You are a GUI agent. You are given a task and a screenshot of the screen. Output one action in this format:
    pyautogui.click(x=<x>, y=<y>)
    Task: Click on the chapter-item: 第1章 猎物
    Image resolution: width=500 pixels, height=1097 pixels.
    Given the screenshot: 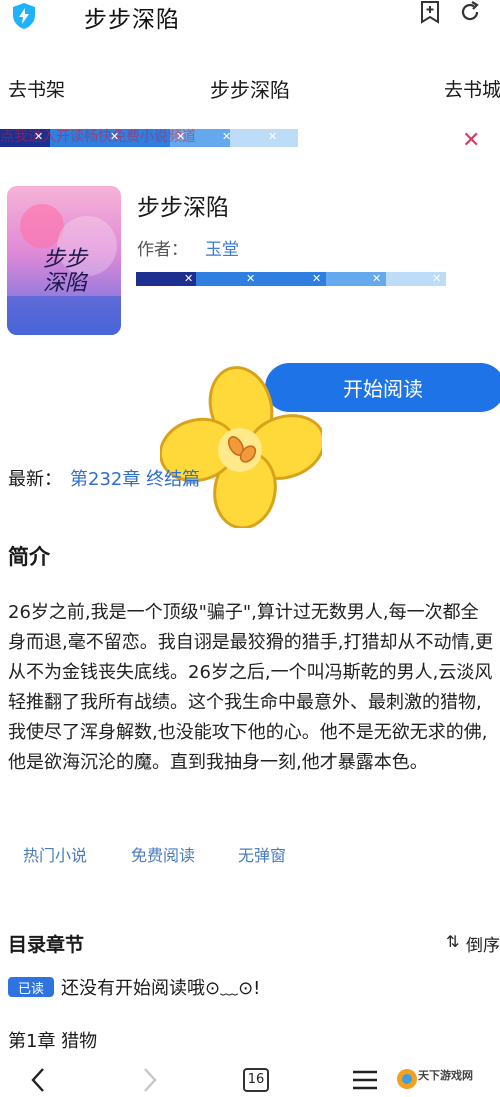 What is the action you would take?
    pyautogui.click(x=52, y=1040)
    